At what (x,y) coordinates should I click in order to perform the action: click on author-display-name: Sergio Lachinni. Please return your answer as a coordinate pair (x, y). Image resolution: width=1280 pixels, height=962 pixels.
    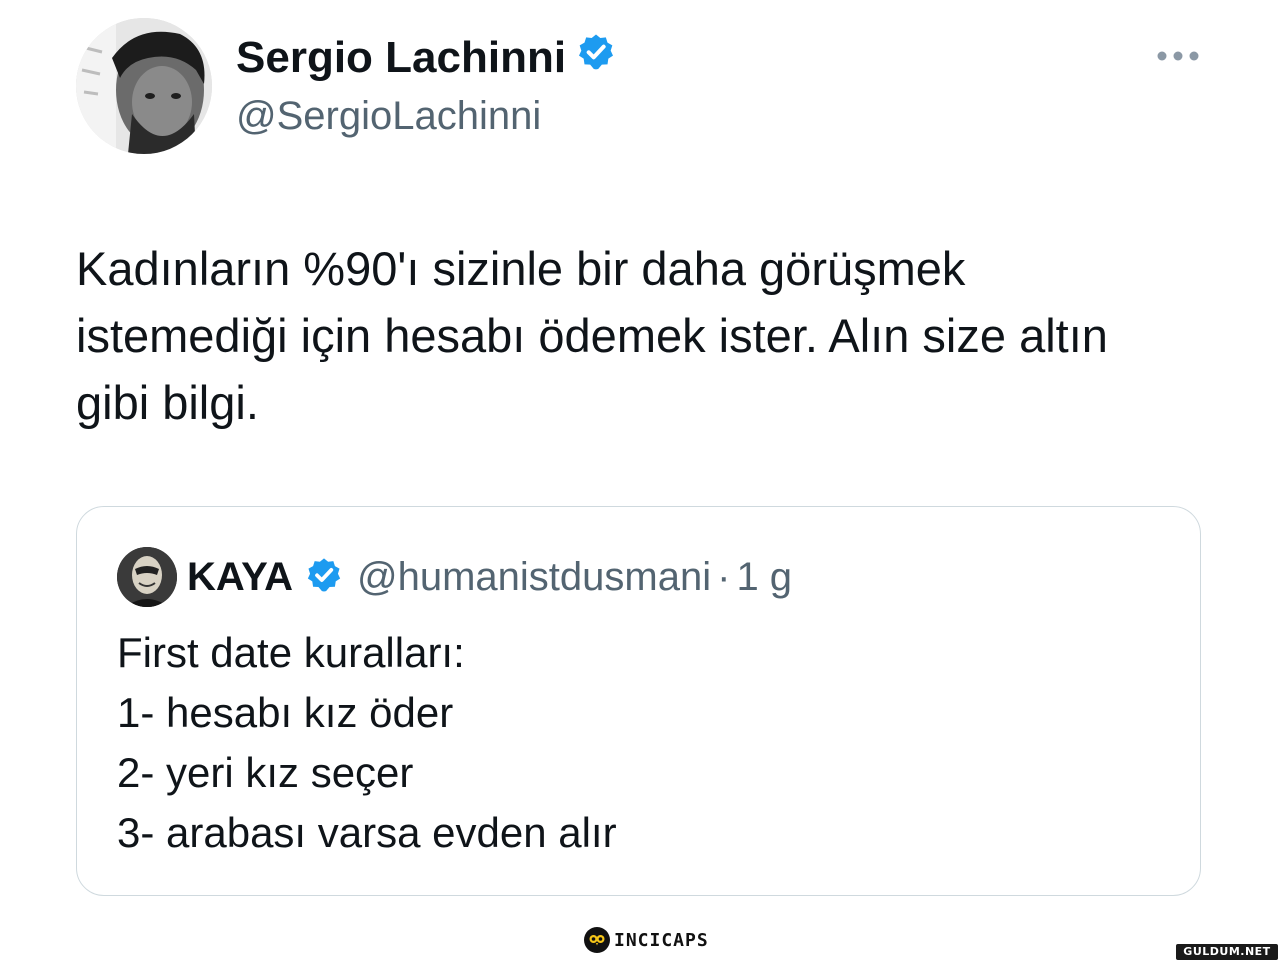
    Looking at the image, I should click on (401, 58).